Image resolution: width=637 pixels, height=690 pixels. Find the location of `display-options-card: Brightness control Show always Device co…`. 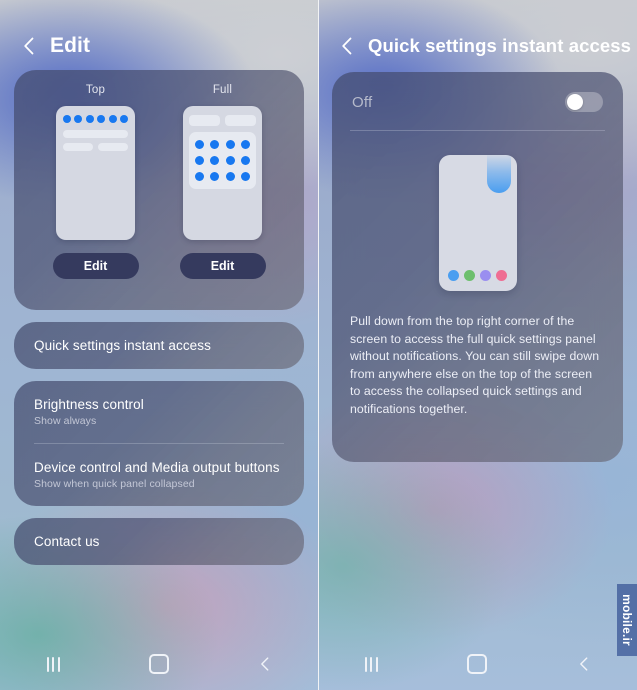

display-options-card: Brightness control Show always Device co… is located at coordinates (159, 443).